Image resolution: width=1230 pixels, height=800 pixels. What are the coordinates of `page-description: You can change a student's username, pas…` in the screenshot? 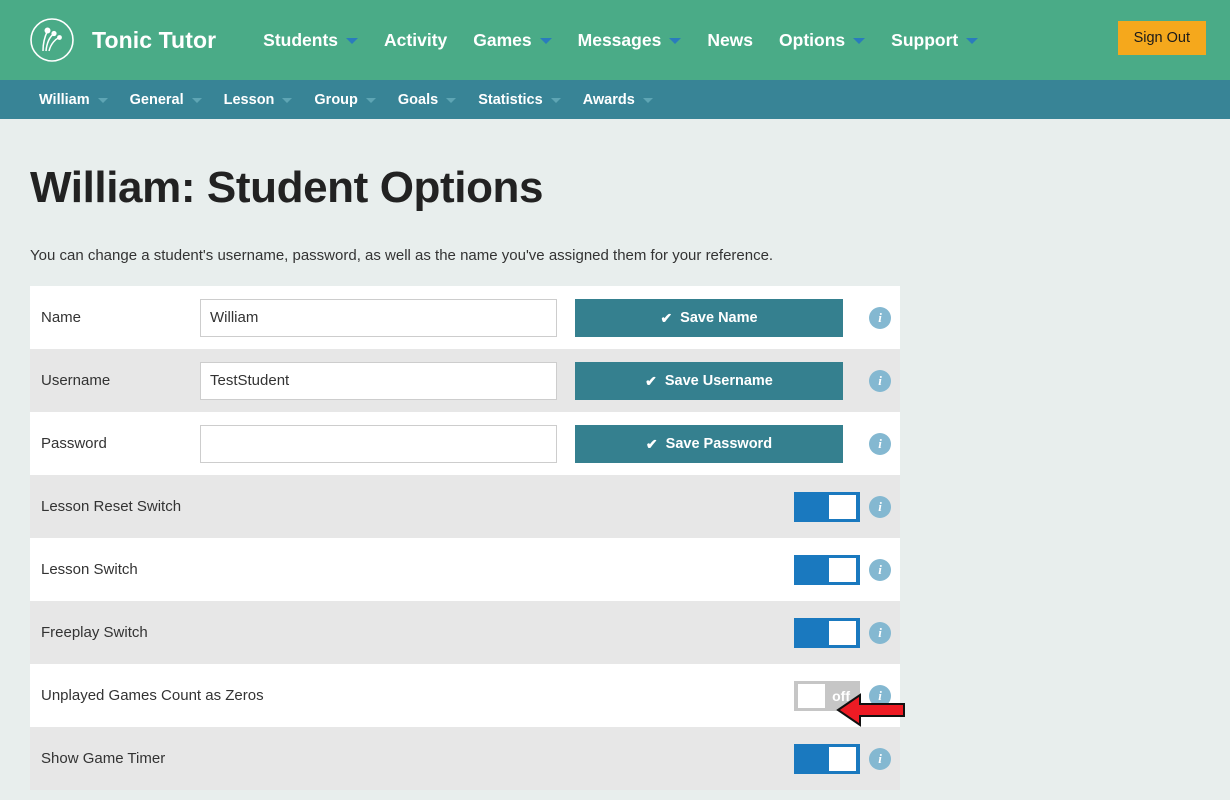 It's located at (402, 255).